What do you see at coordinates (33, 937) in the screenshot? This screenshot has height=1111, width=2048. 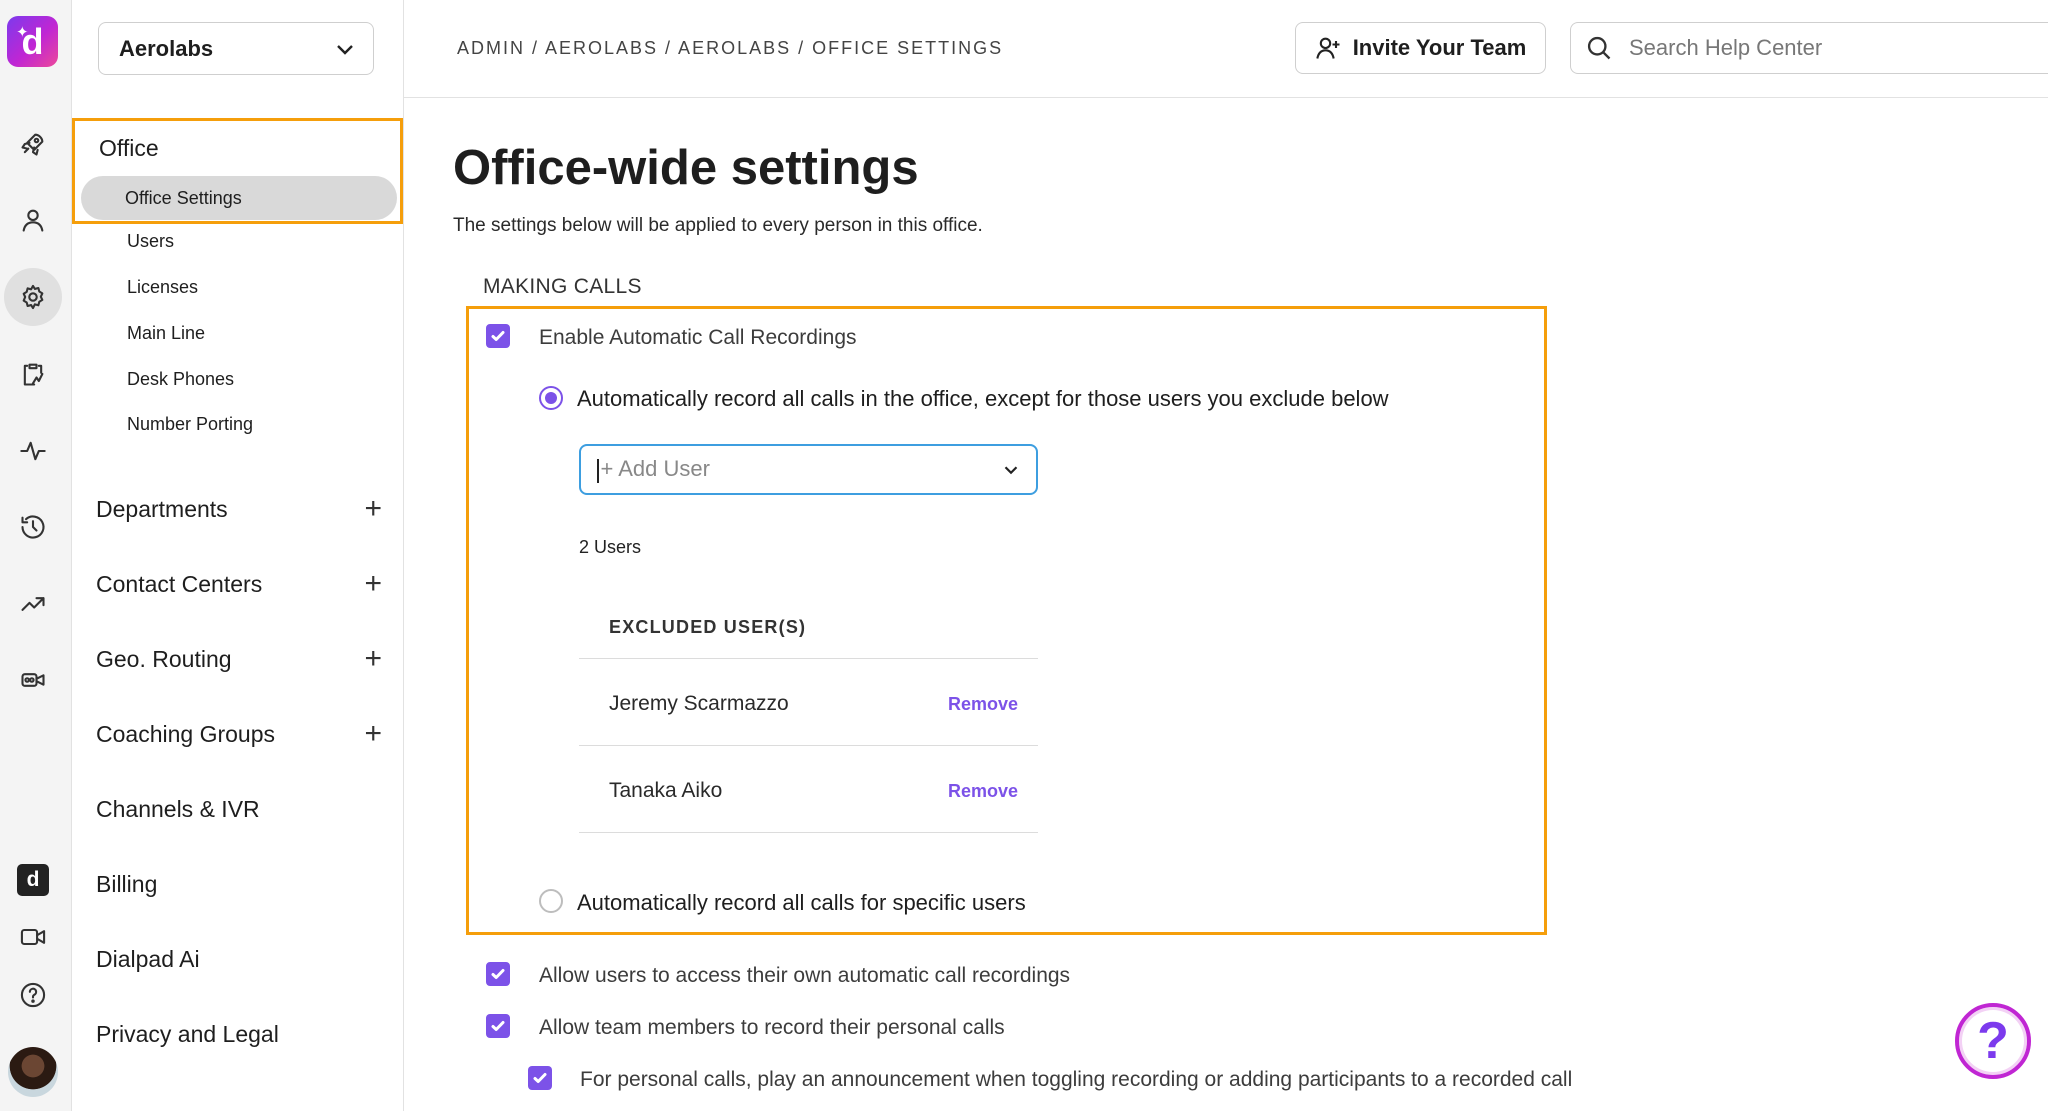 I see `video-camera-icon` at bounding box center [33, 937].